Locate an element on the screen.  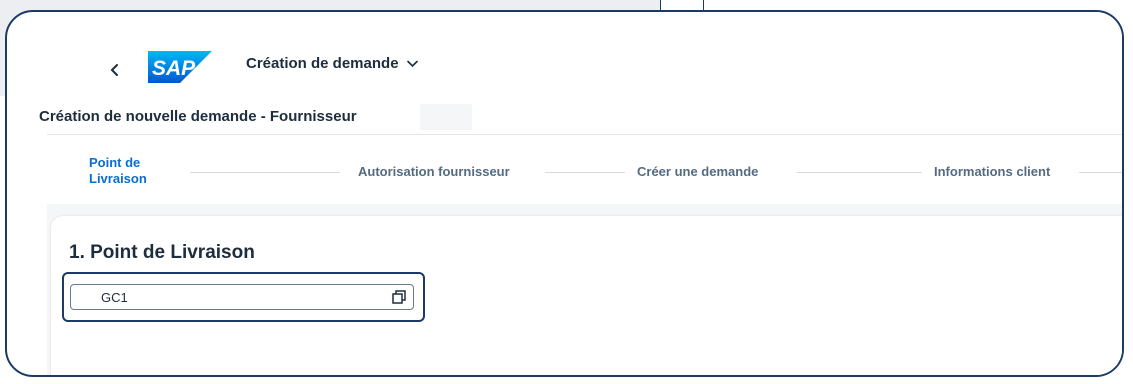
wizard-step-label-line1: Point de is located at coordinates (115, 162).